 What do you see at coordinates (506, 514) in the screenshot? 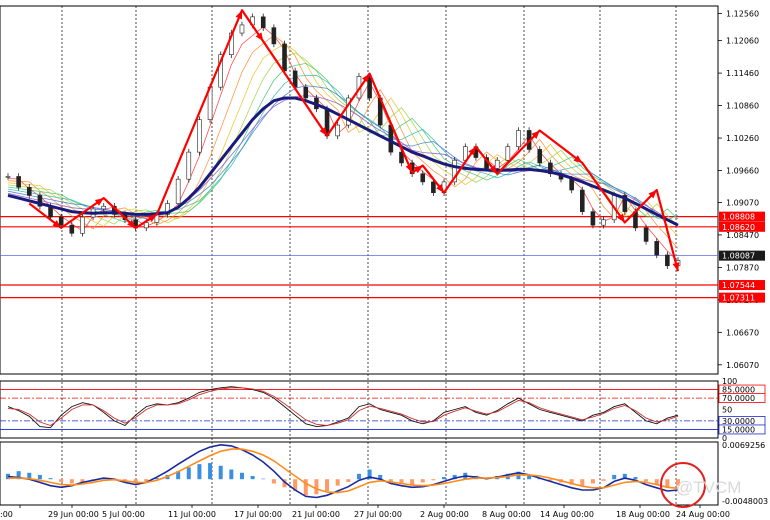
I see `date-tick-label: 8 Aug 00:00` at bounding box center [506, 514].